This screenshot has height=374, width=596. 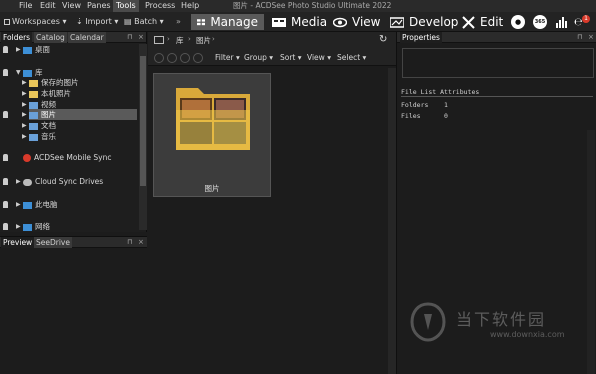 I want to click on history-icon, so click(x=198, y=58).